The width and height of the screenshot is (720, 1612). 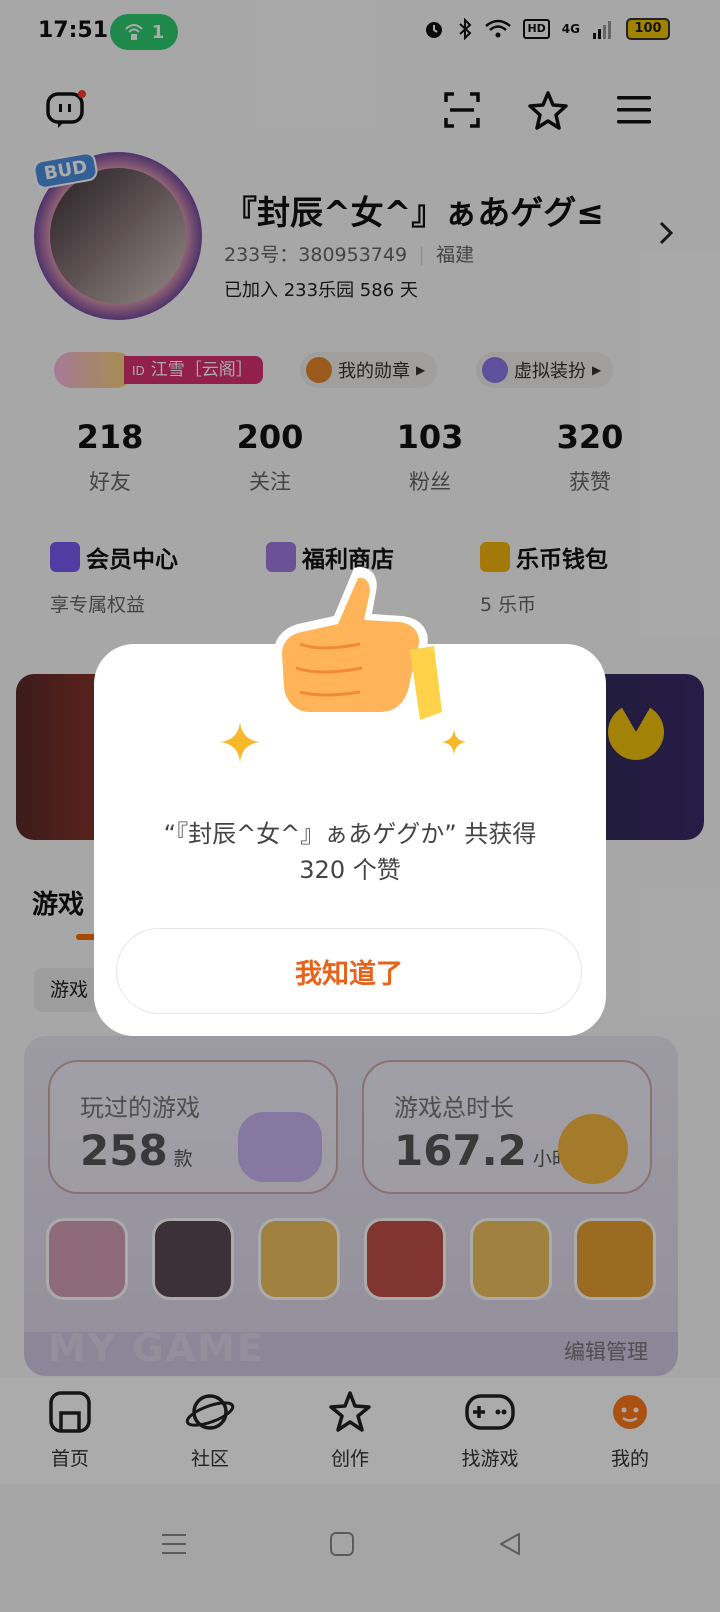 What do you see at coordinates (350, 852) in the screenshot?
I see `dialog-message: “『封辰^女^』ぁあゲグか” 共获得 320 个赞` at bounding box center [350, 852].